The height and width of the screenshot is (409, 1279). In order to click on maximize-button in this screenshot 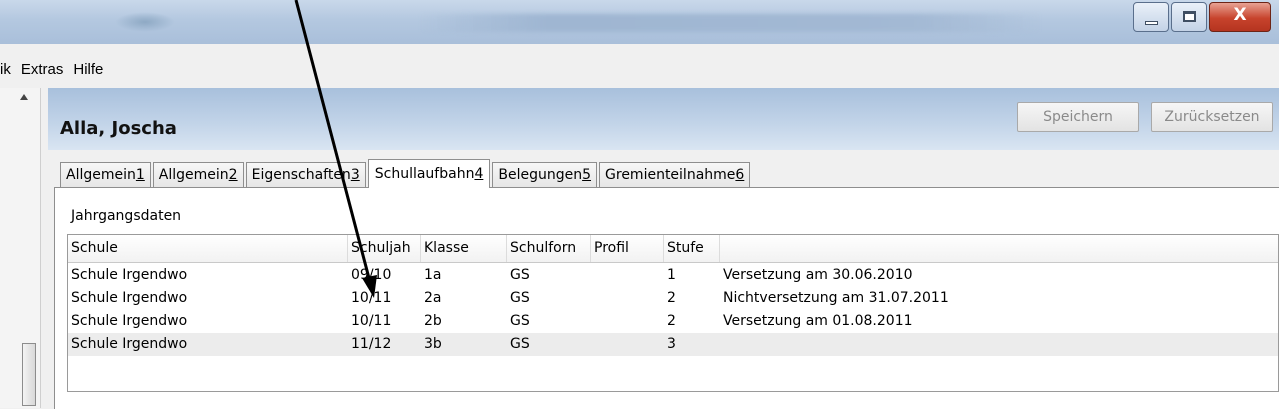, I will do `click(1189, 17)`.